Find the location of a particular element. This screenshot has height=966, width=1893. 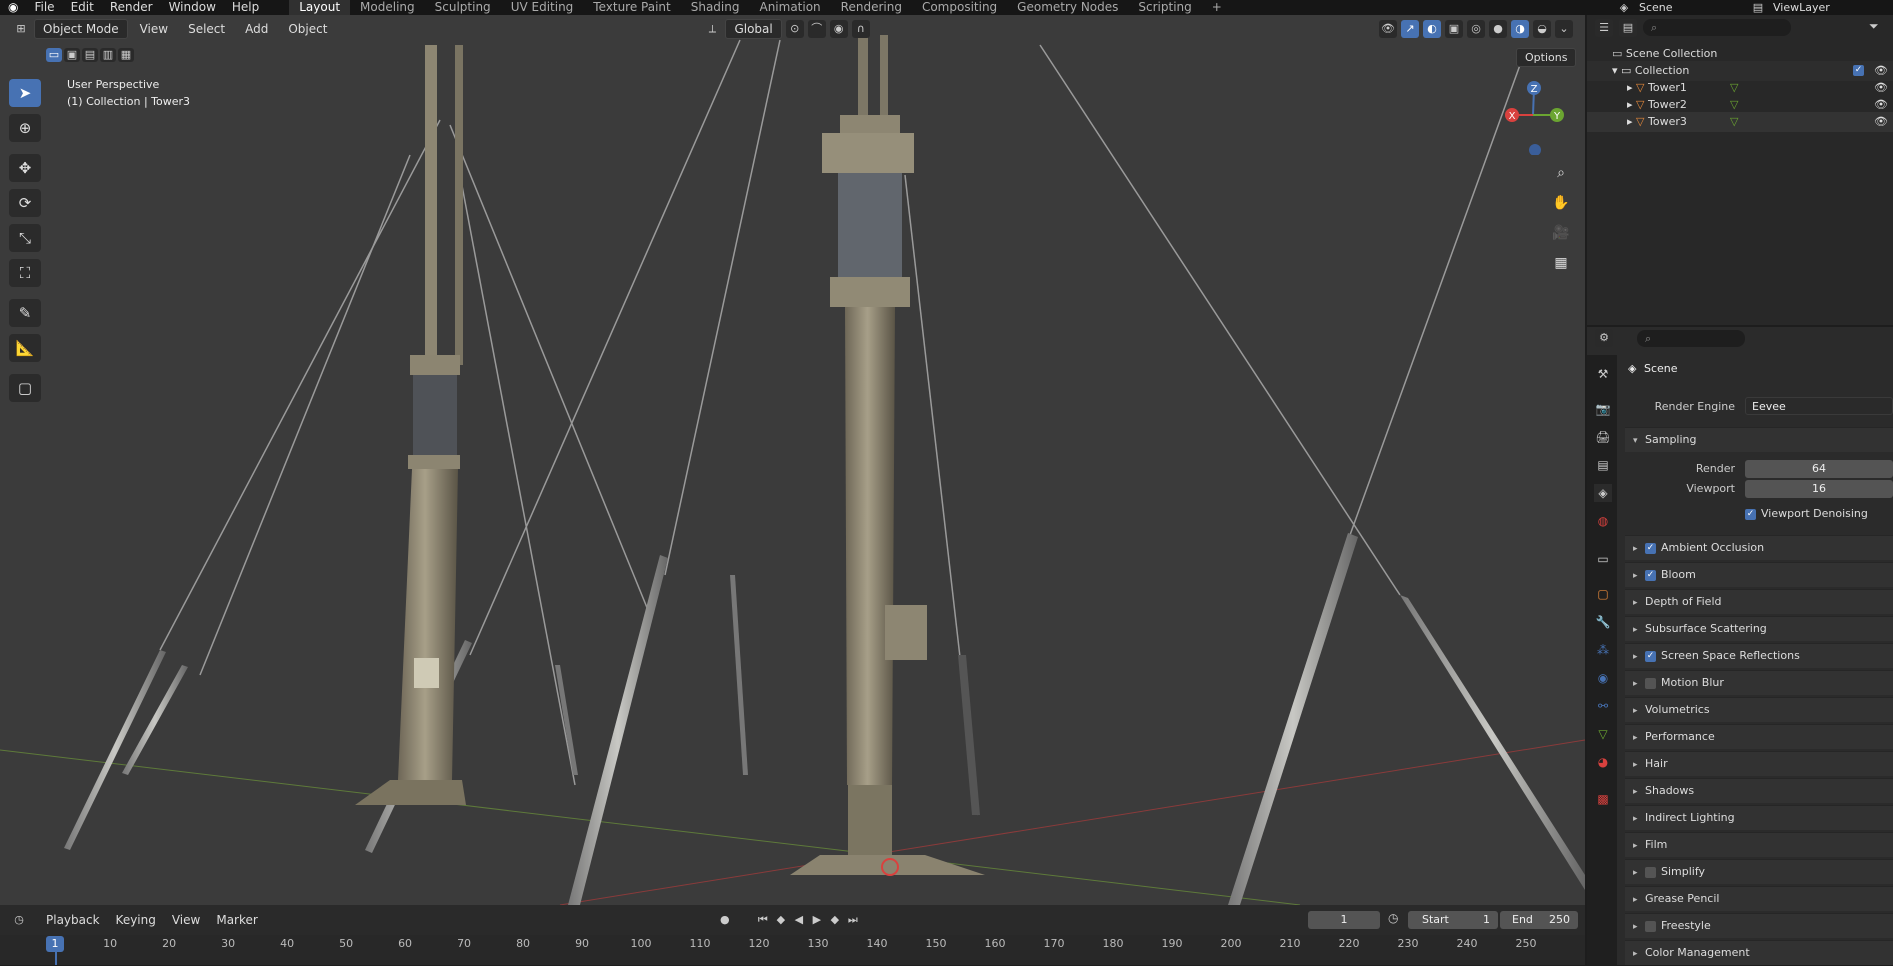

jump-start-icon: ⏮ is located at coordinates (763, 920).